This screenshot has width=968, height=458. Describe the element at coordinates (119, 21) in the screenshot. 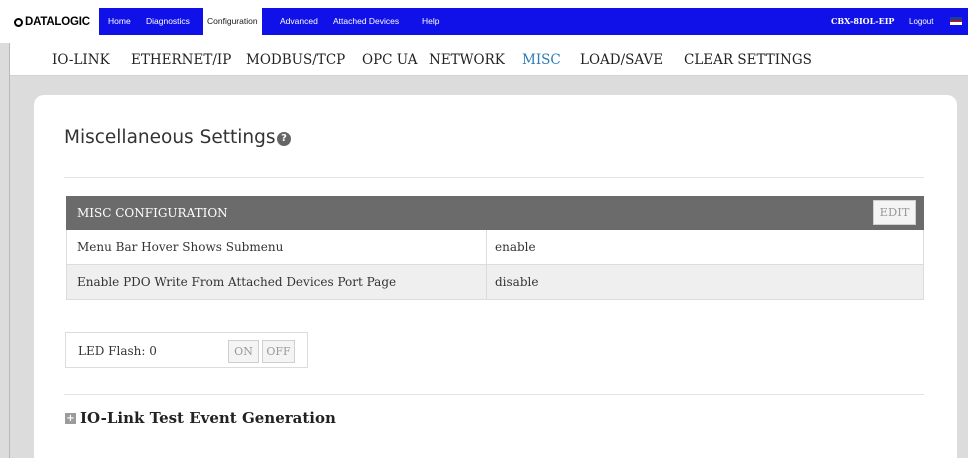

I see `nav-home: Home` at that location.